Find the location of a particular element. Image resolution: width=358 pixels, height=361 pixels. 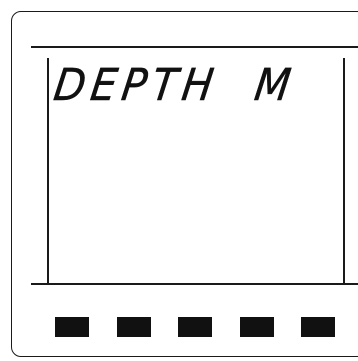

lcd-top-divider is located at coordinates (194, 47).